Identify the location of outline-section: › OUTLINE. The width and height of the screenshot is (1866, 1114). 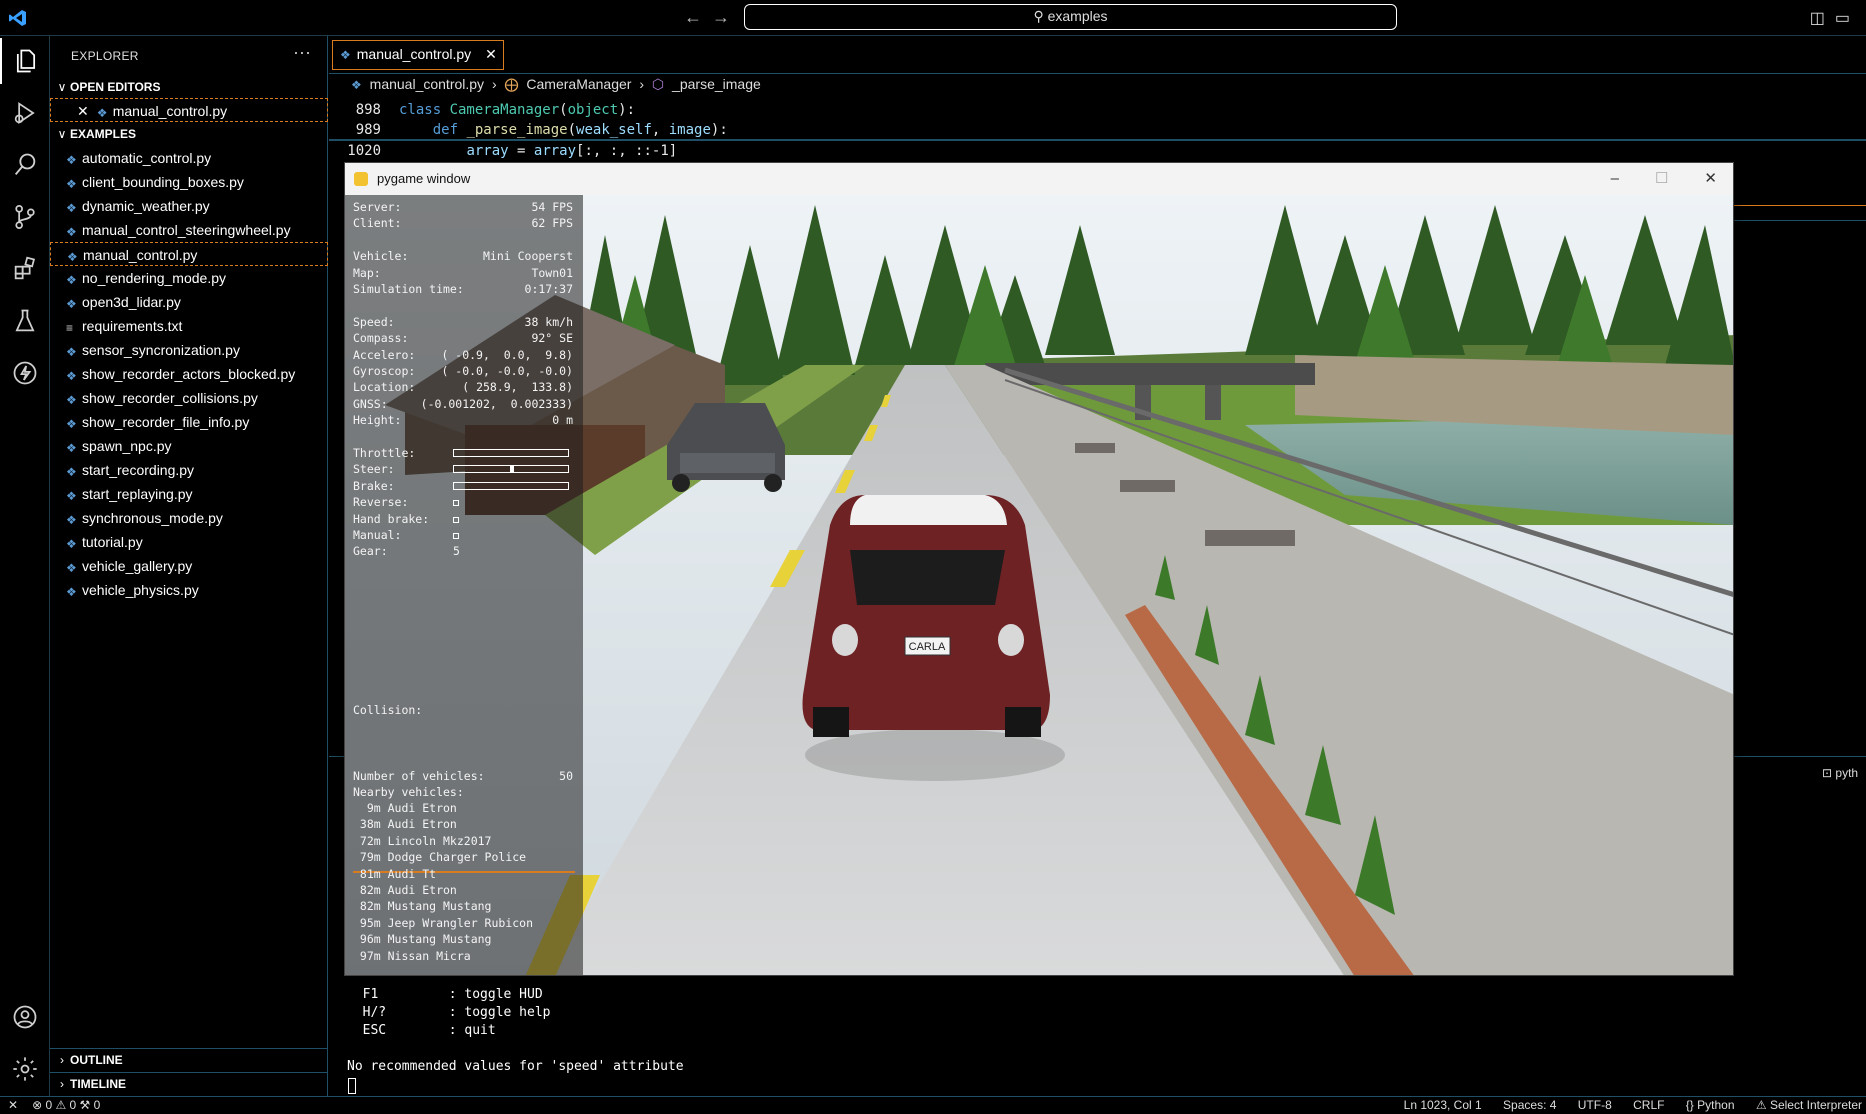
(189, 1060).